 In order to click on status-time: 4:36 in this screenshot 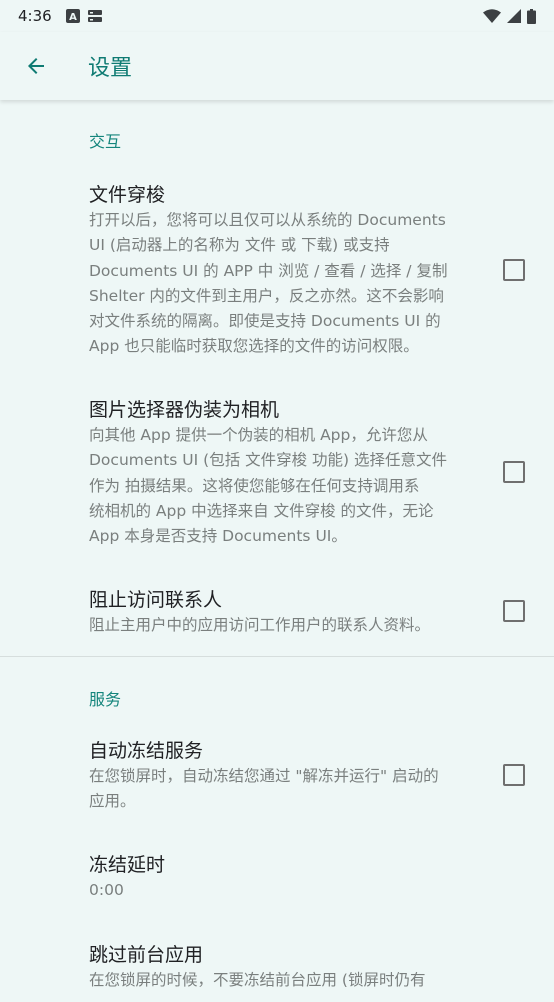, I will do `click(35, 16)`.